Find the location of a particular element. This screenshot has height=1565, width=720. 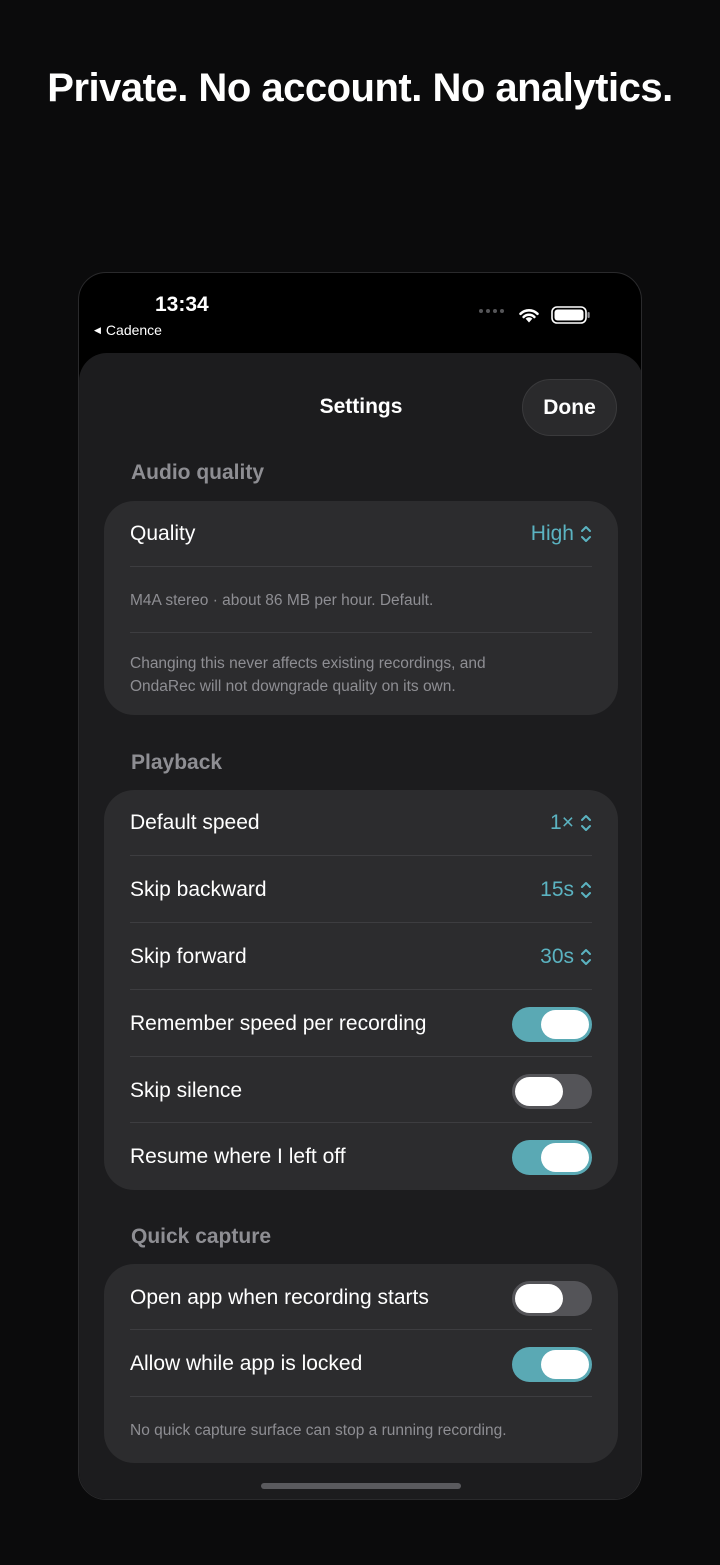

allow-locked-toggle is located at coordinates (552, 1364).